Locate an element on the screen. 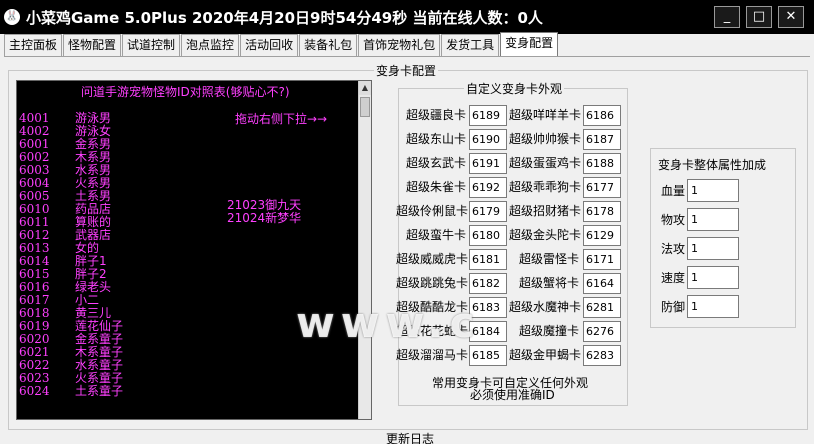 This screenshot has width=814, height=444. scroll-hint: 拖动右侧下拉→→ is located at coordinates (281, 119).